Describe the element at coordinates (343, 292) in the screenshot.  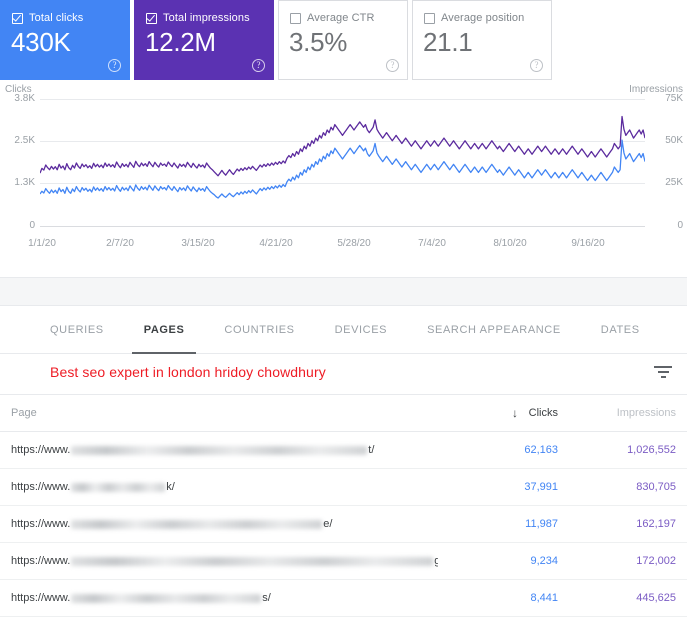
I see `section-spacer` at that location.